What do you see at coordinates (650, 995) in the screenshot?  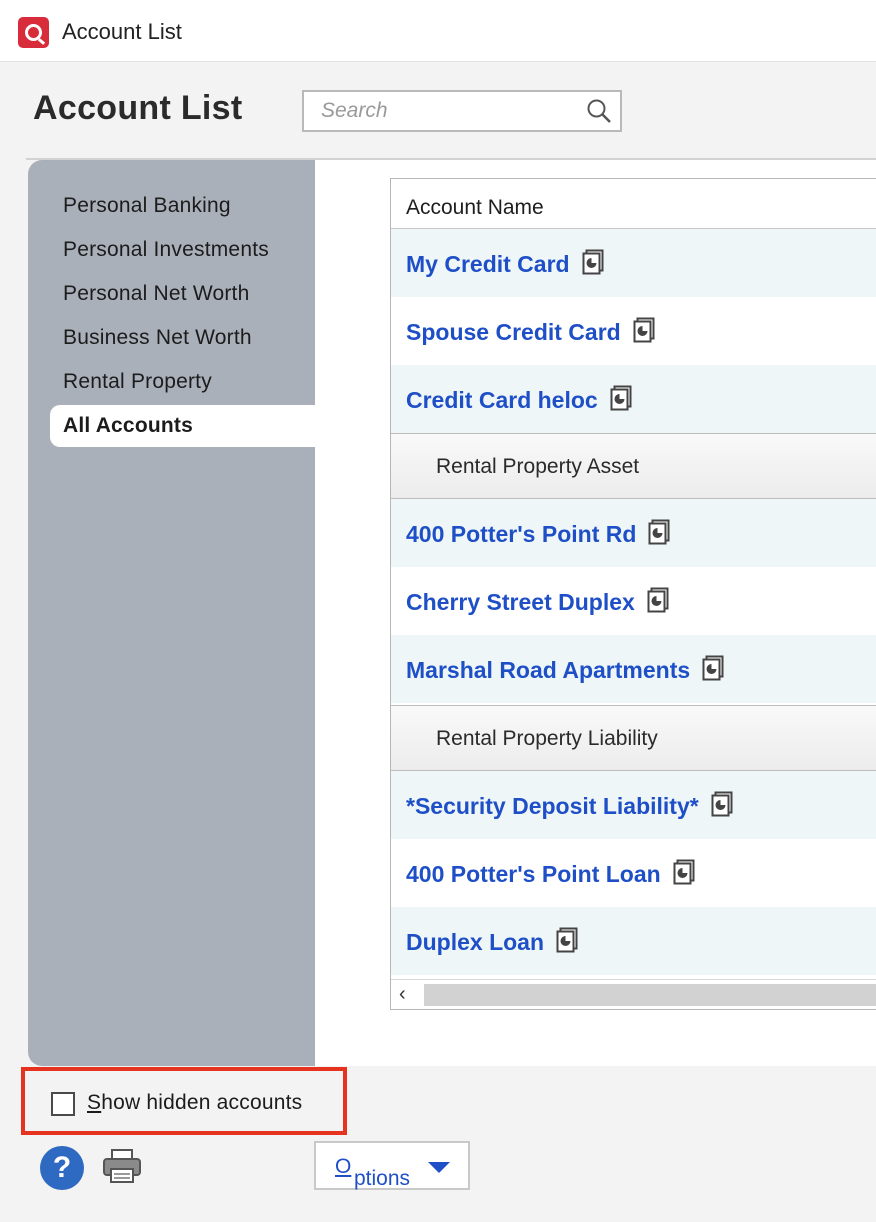 I see `scrollbar-thumb` at bounding box center [650, 995].